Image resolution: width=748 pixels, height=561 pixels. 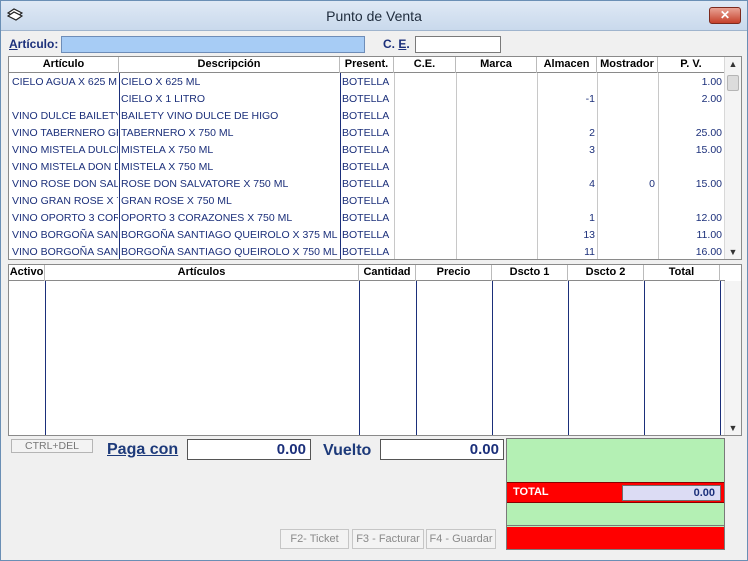 I want to click on col-articulo: Artículo, so click(x=64, y=65).